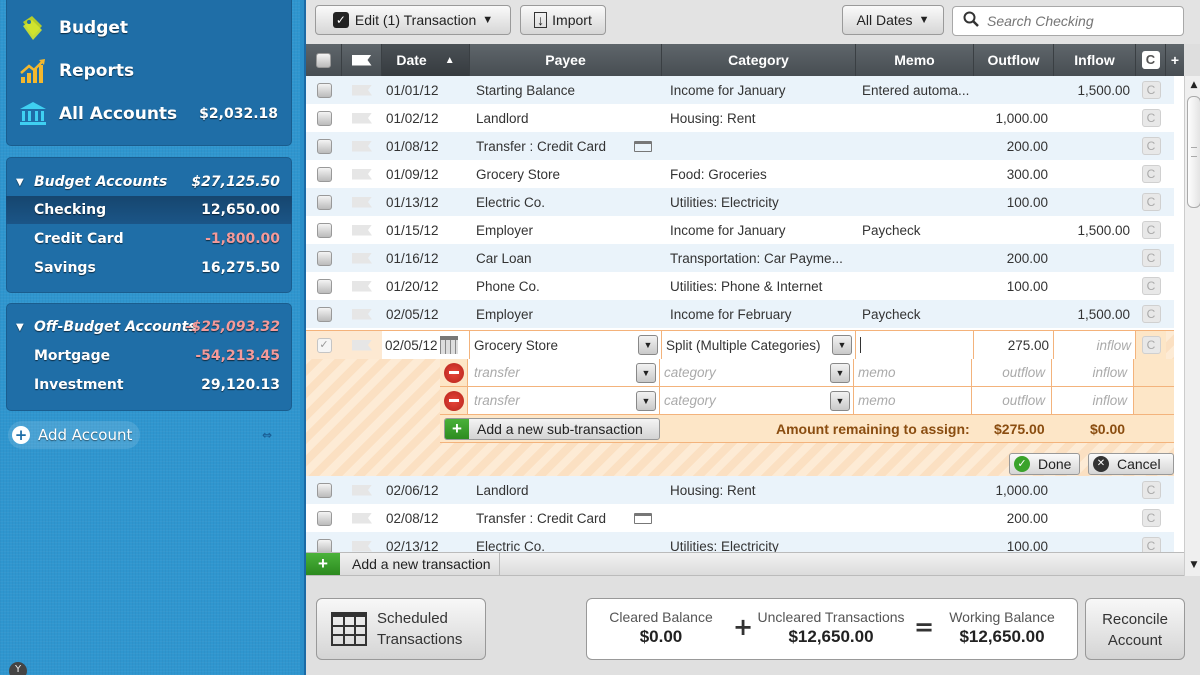 The image size is (1200, 675). What do you see at coordinates (1193, 152) in the screenshot?
I see `scrollbar-thumb` at bounding box center [1193, 152].